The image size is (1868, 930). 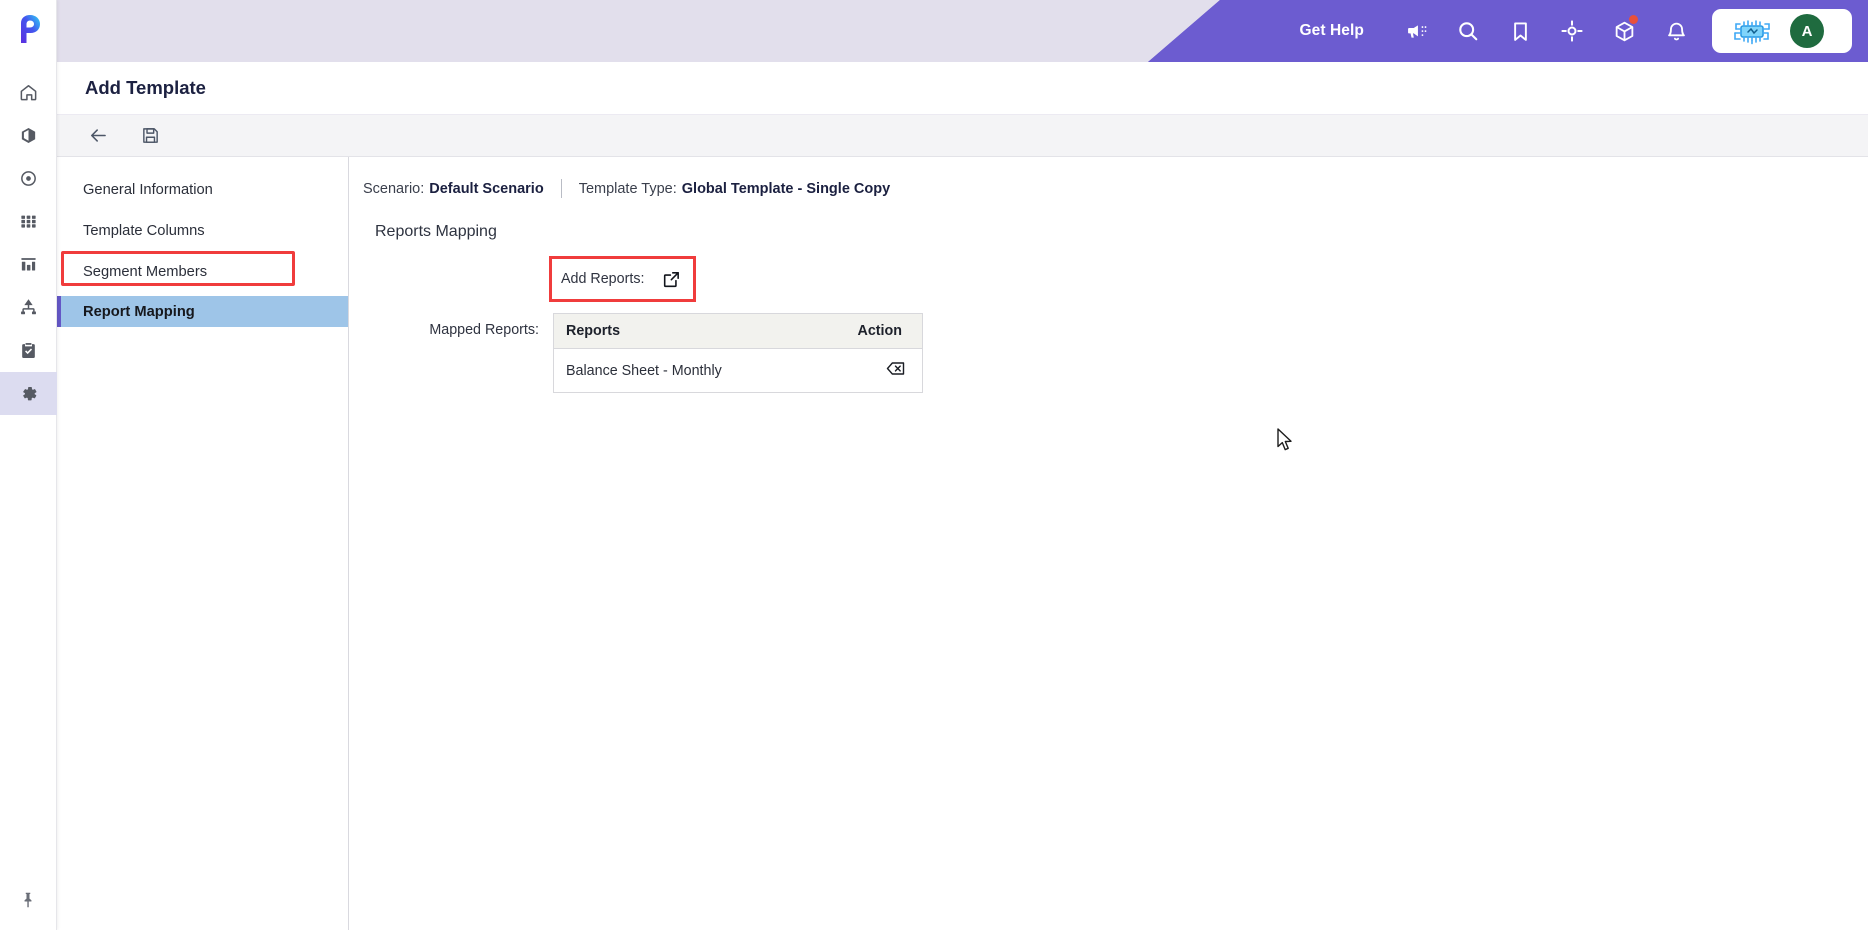 I want to click on nav-label: Segment Members, so click(x=145, y=272).